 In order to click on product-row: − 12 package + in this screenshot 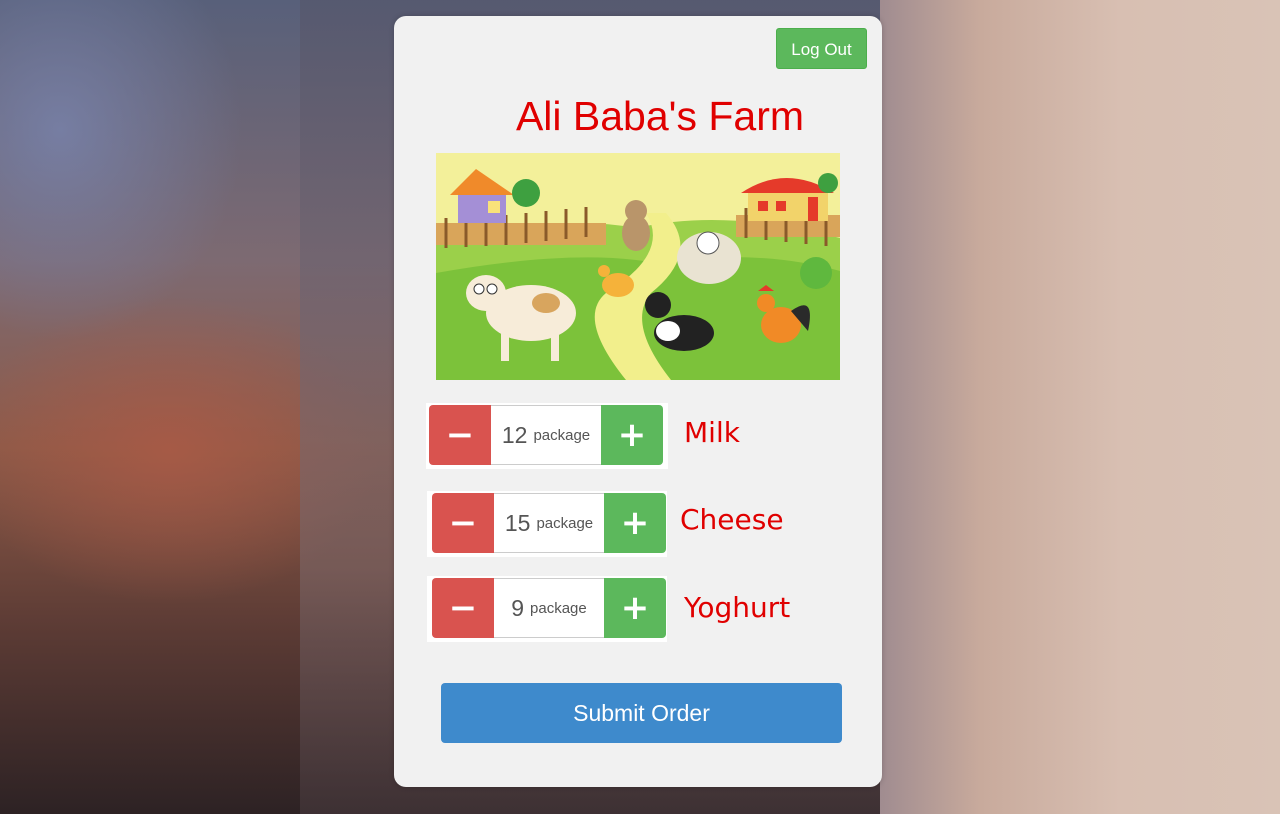, I will do `click(547, 436)`.